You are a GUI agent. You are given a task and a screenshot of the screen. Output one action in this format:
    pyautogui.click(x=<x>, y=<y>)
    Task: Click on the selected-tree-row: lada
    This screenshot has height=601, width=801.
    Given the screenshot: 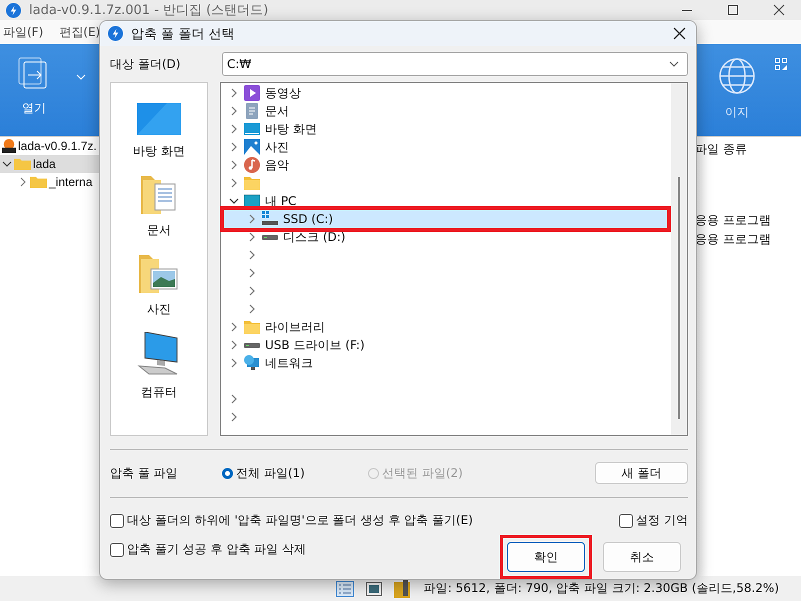 What is the action you would take?
    pyautogui.click(x=50, y=164)
    